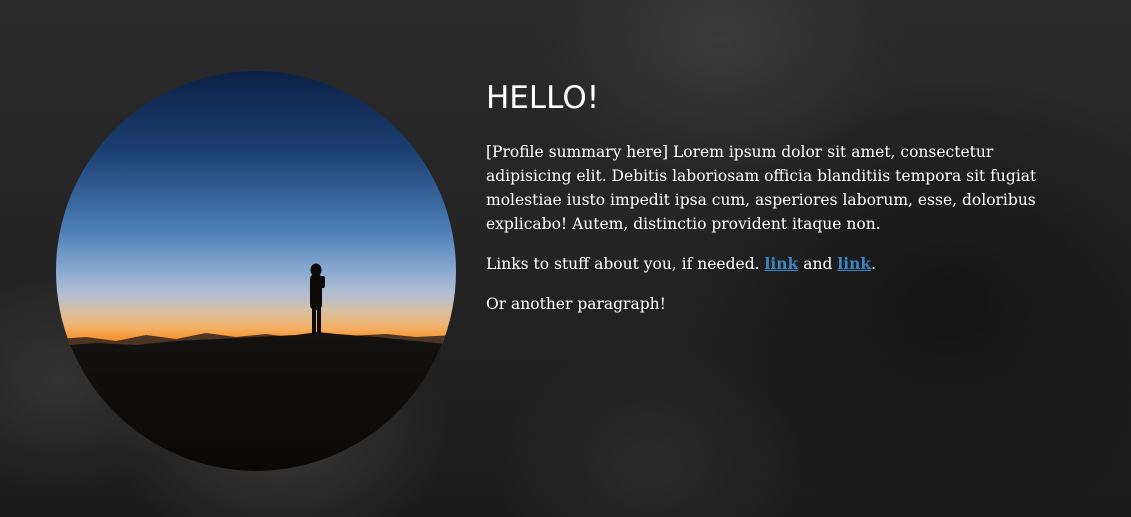  Describe the element at coordinates (623, 264) in the screenshot. I see `links-intro-text: Links to stuff about you, if needed.` at that location.